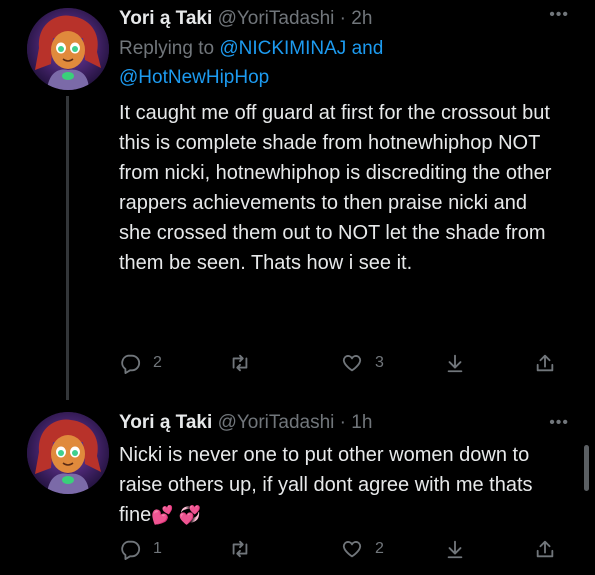  What do you see at coordinates (157, 548) in the screenshot?
I see `reply-count: 1` at bounding box center [157, 548].